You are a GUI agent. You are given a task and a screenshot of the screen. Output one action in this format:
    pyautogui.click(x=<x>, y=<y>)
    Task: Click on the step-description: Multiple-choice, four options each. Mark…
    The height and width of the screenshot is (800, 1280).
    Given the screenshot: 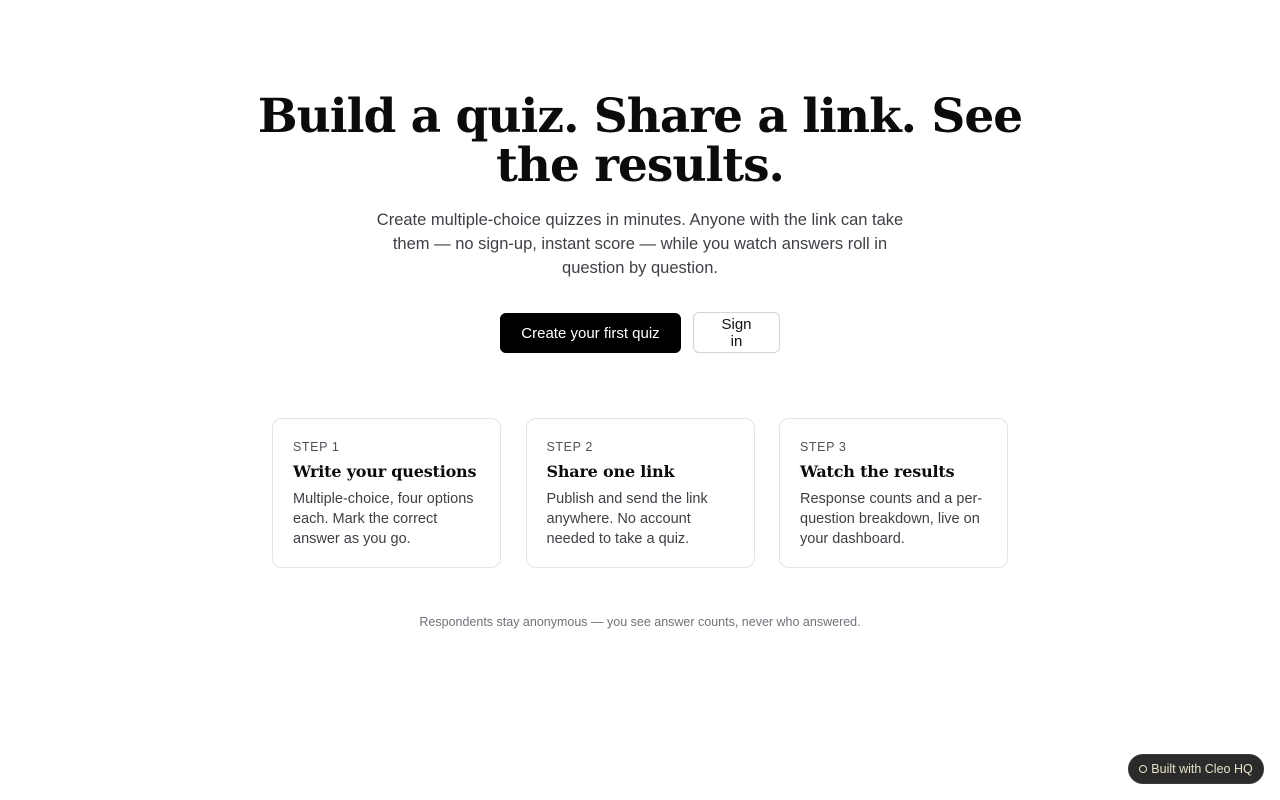 What is the action you would take?
    pyautogui.click(x=383, y=519)
    